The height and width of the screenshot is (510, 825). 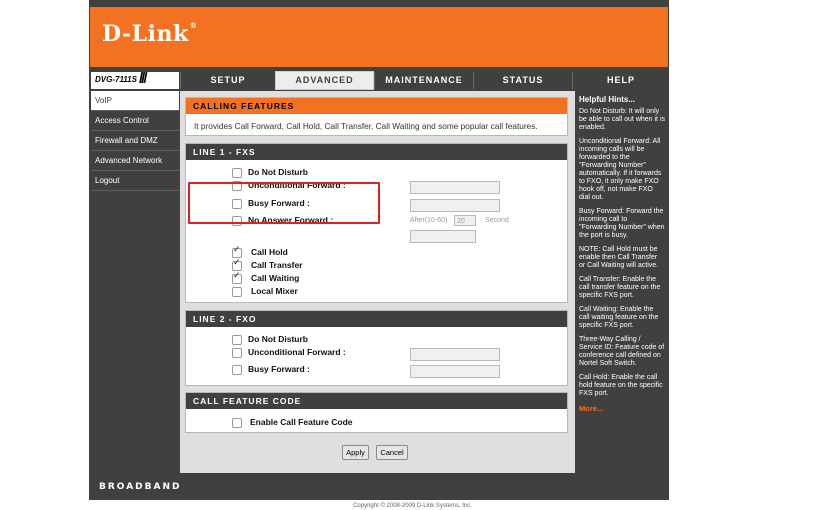 I want to click on model-badge: DVG-7111S ///, so click(x=135, y=79).